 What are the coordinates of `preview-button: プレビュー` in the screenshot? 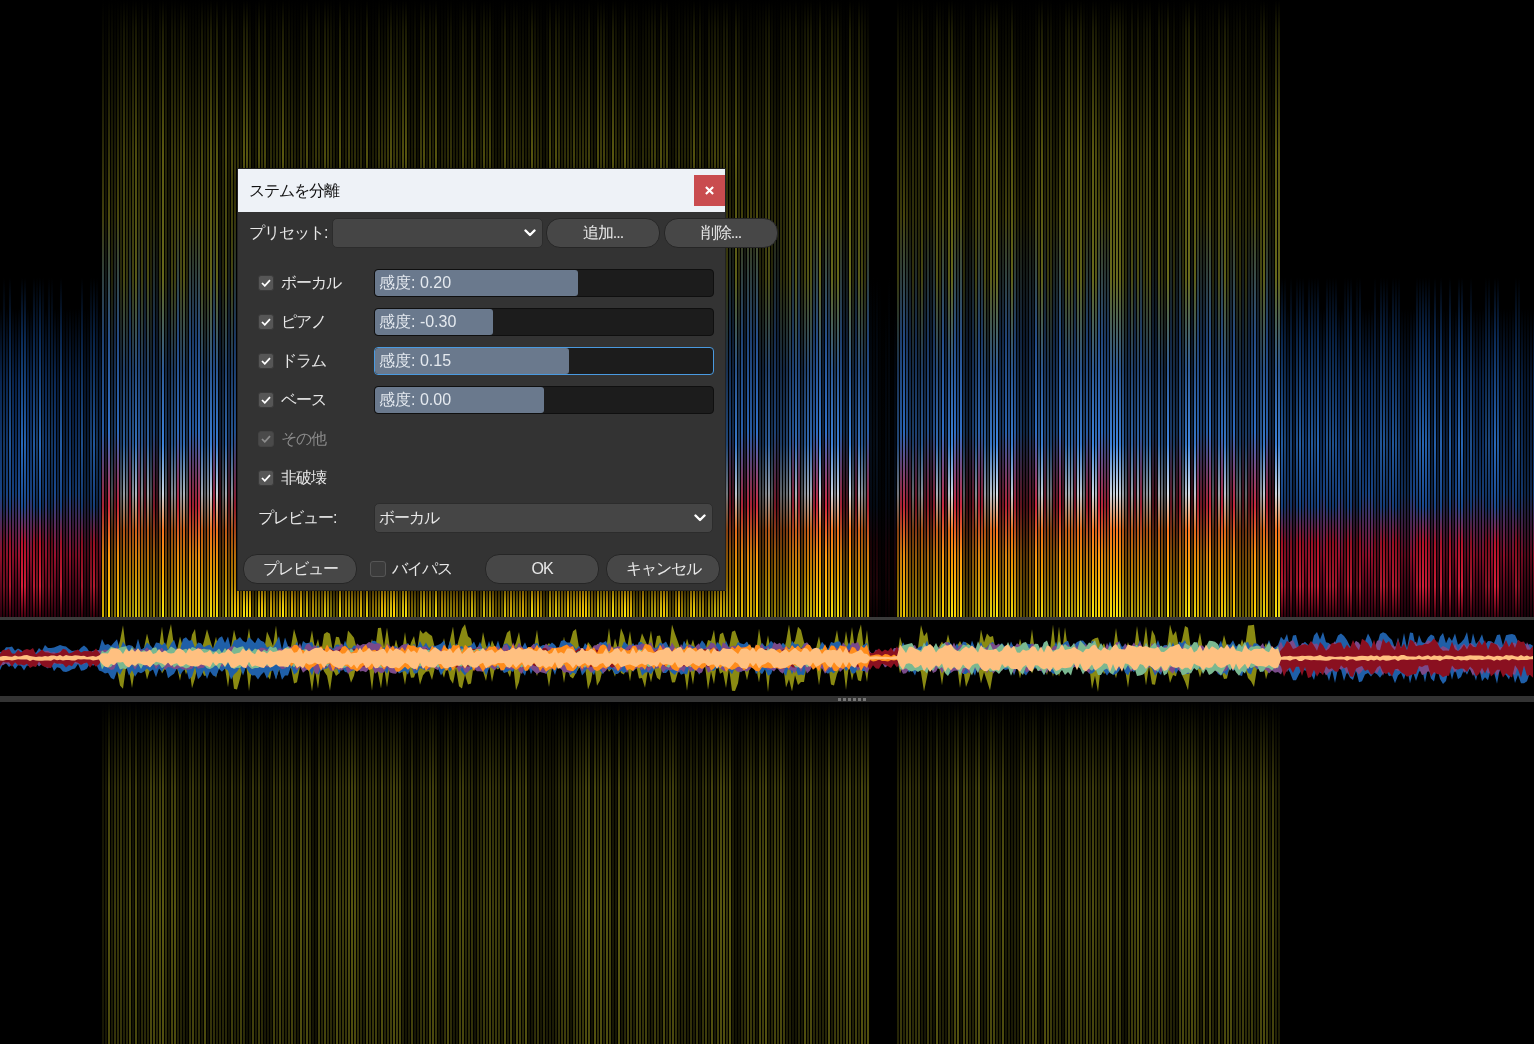 It's located at (300, 569).